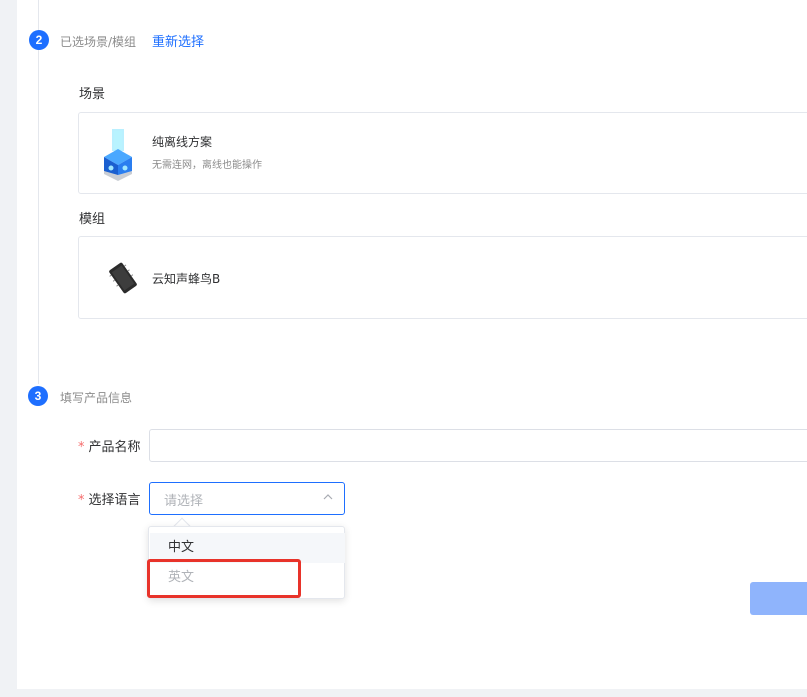 This screenshot has height=697, width=807. I want to click on offline-cube-icon, so click(118, 155).